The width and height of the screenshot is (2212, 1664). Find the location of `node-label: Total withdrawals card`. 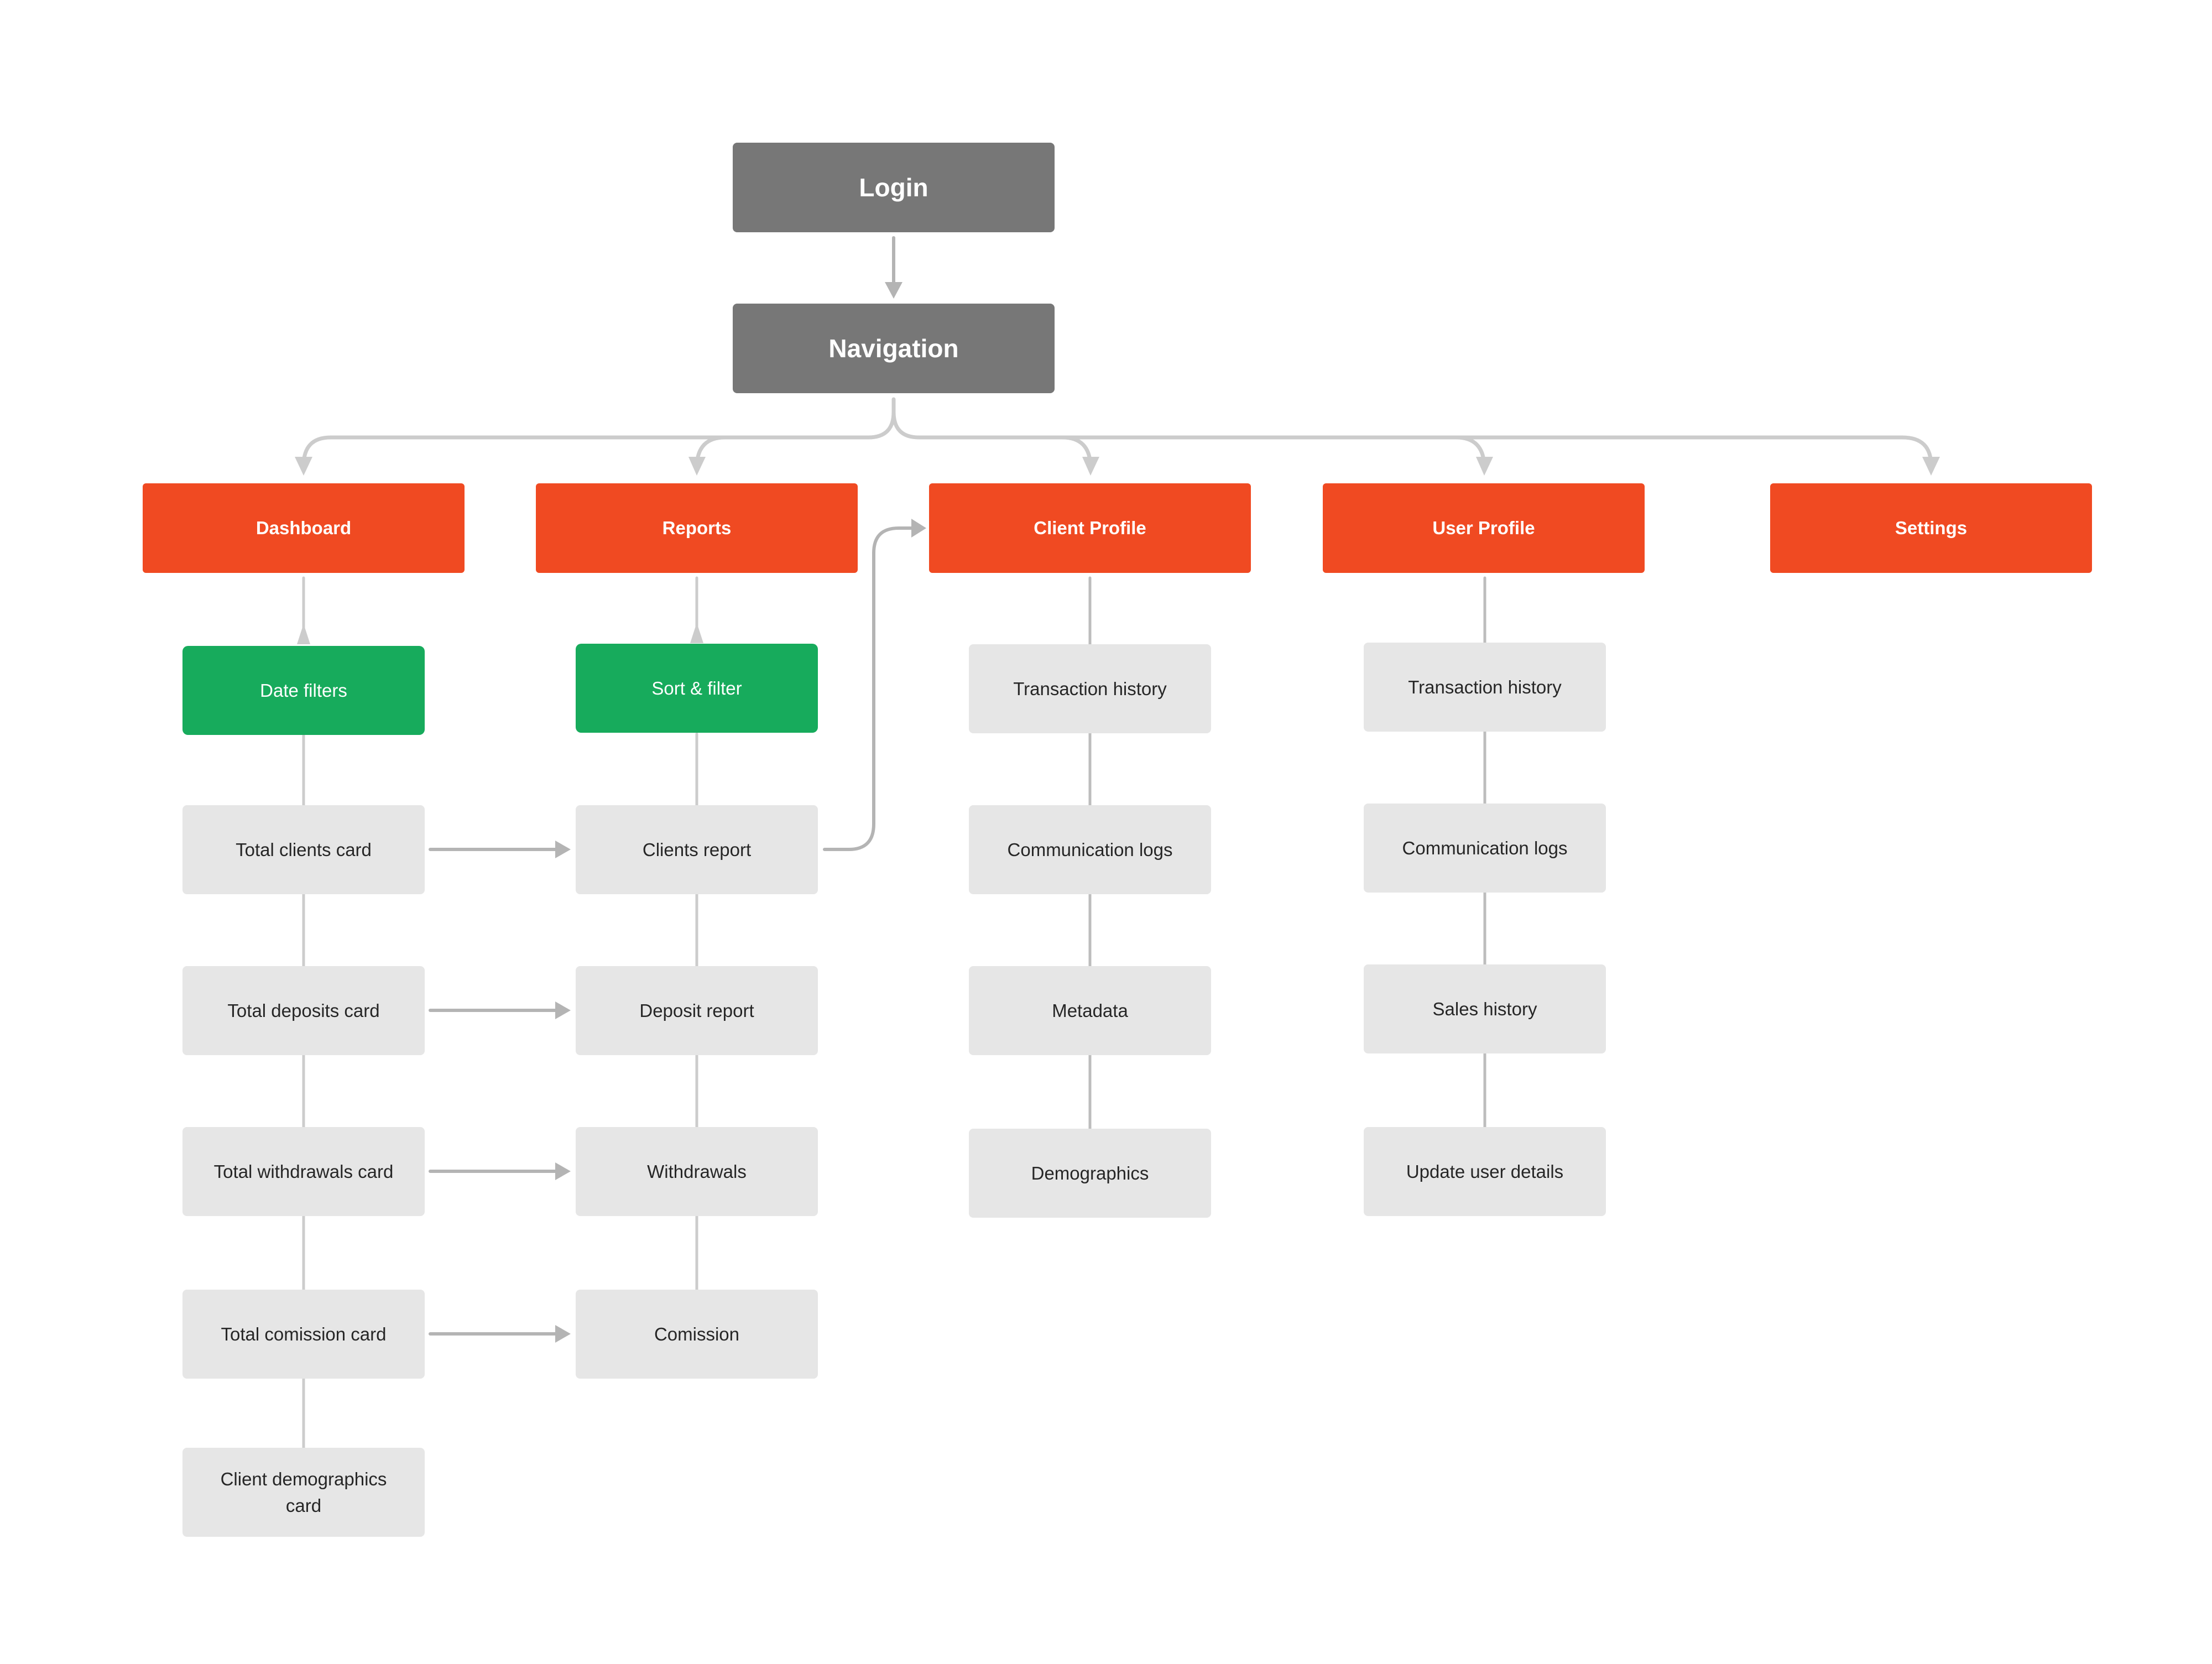

node-label: Total withdrawals card is located at coordinates (303, 1171).